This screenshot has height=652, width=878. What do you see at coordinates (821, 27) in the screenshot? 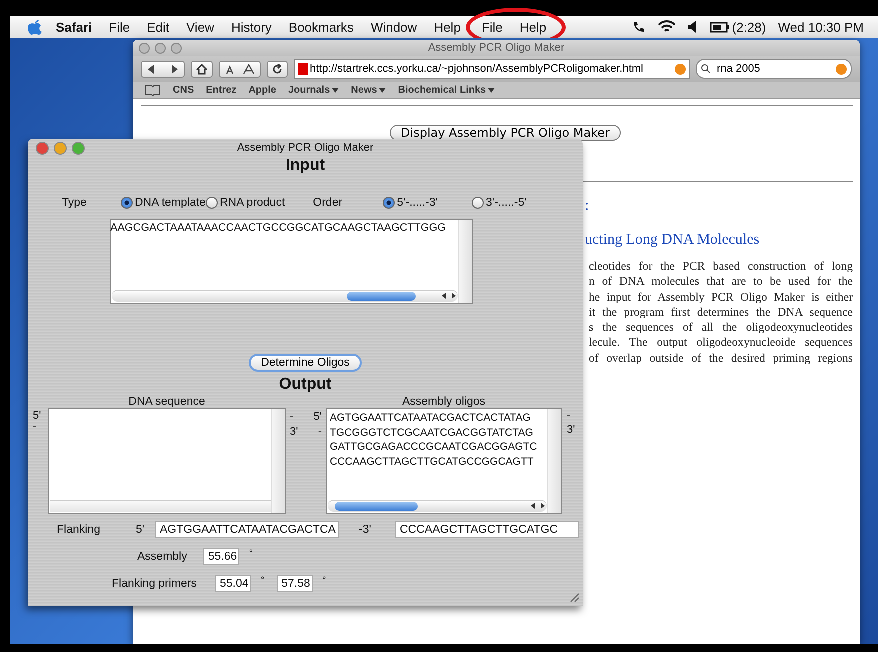
I see `menu-clock: Wed 10:30 PM` at bounding box center [821, 27].